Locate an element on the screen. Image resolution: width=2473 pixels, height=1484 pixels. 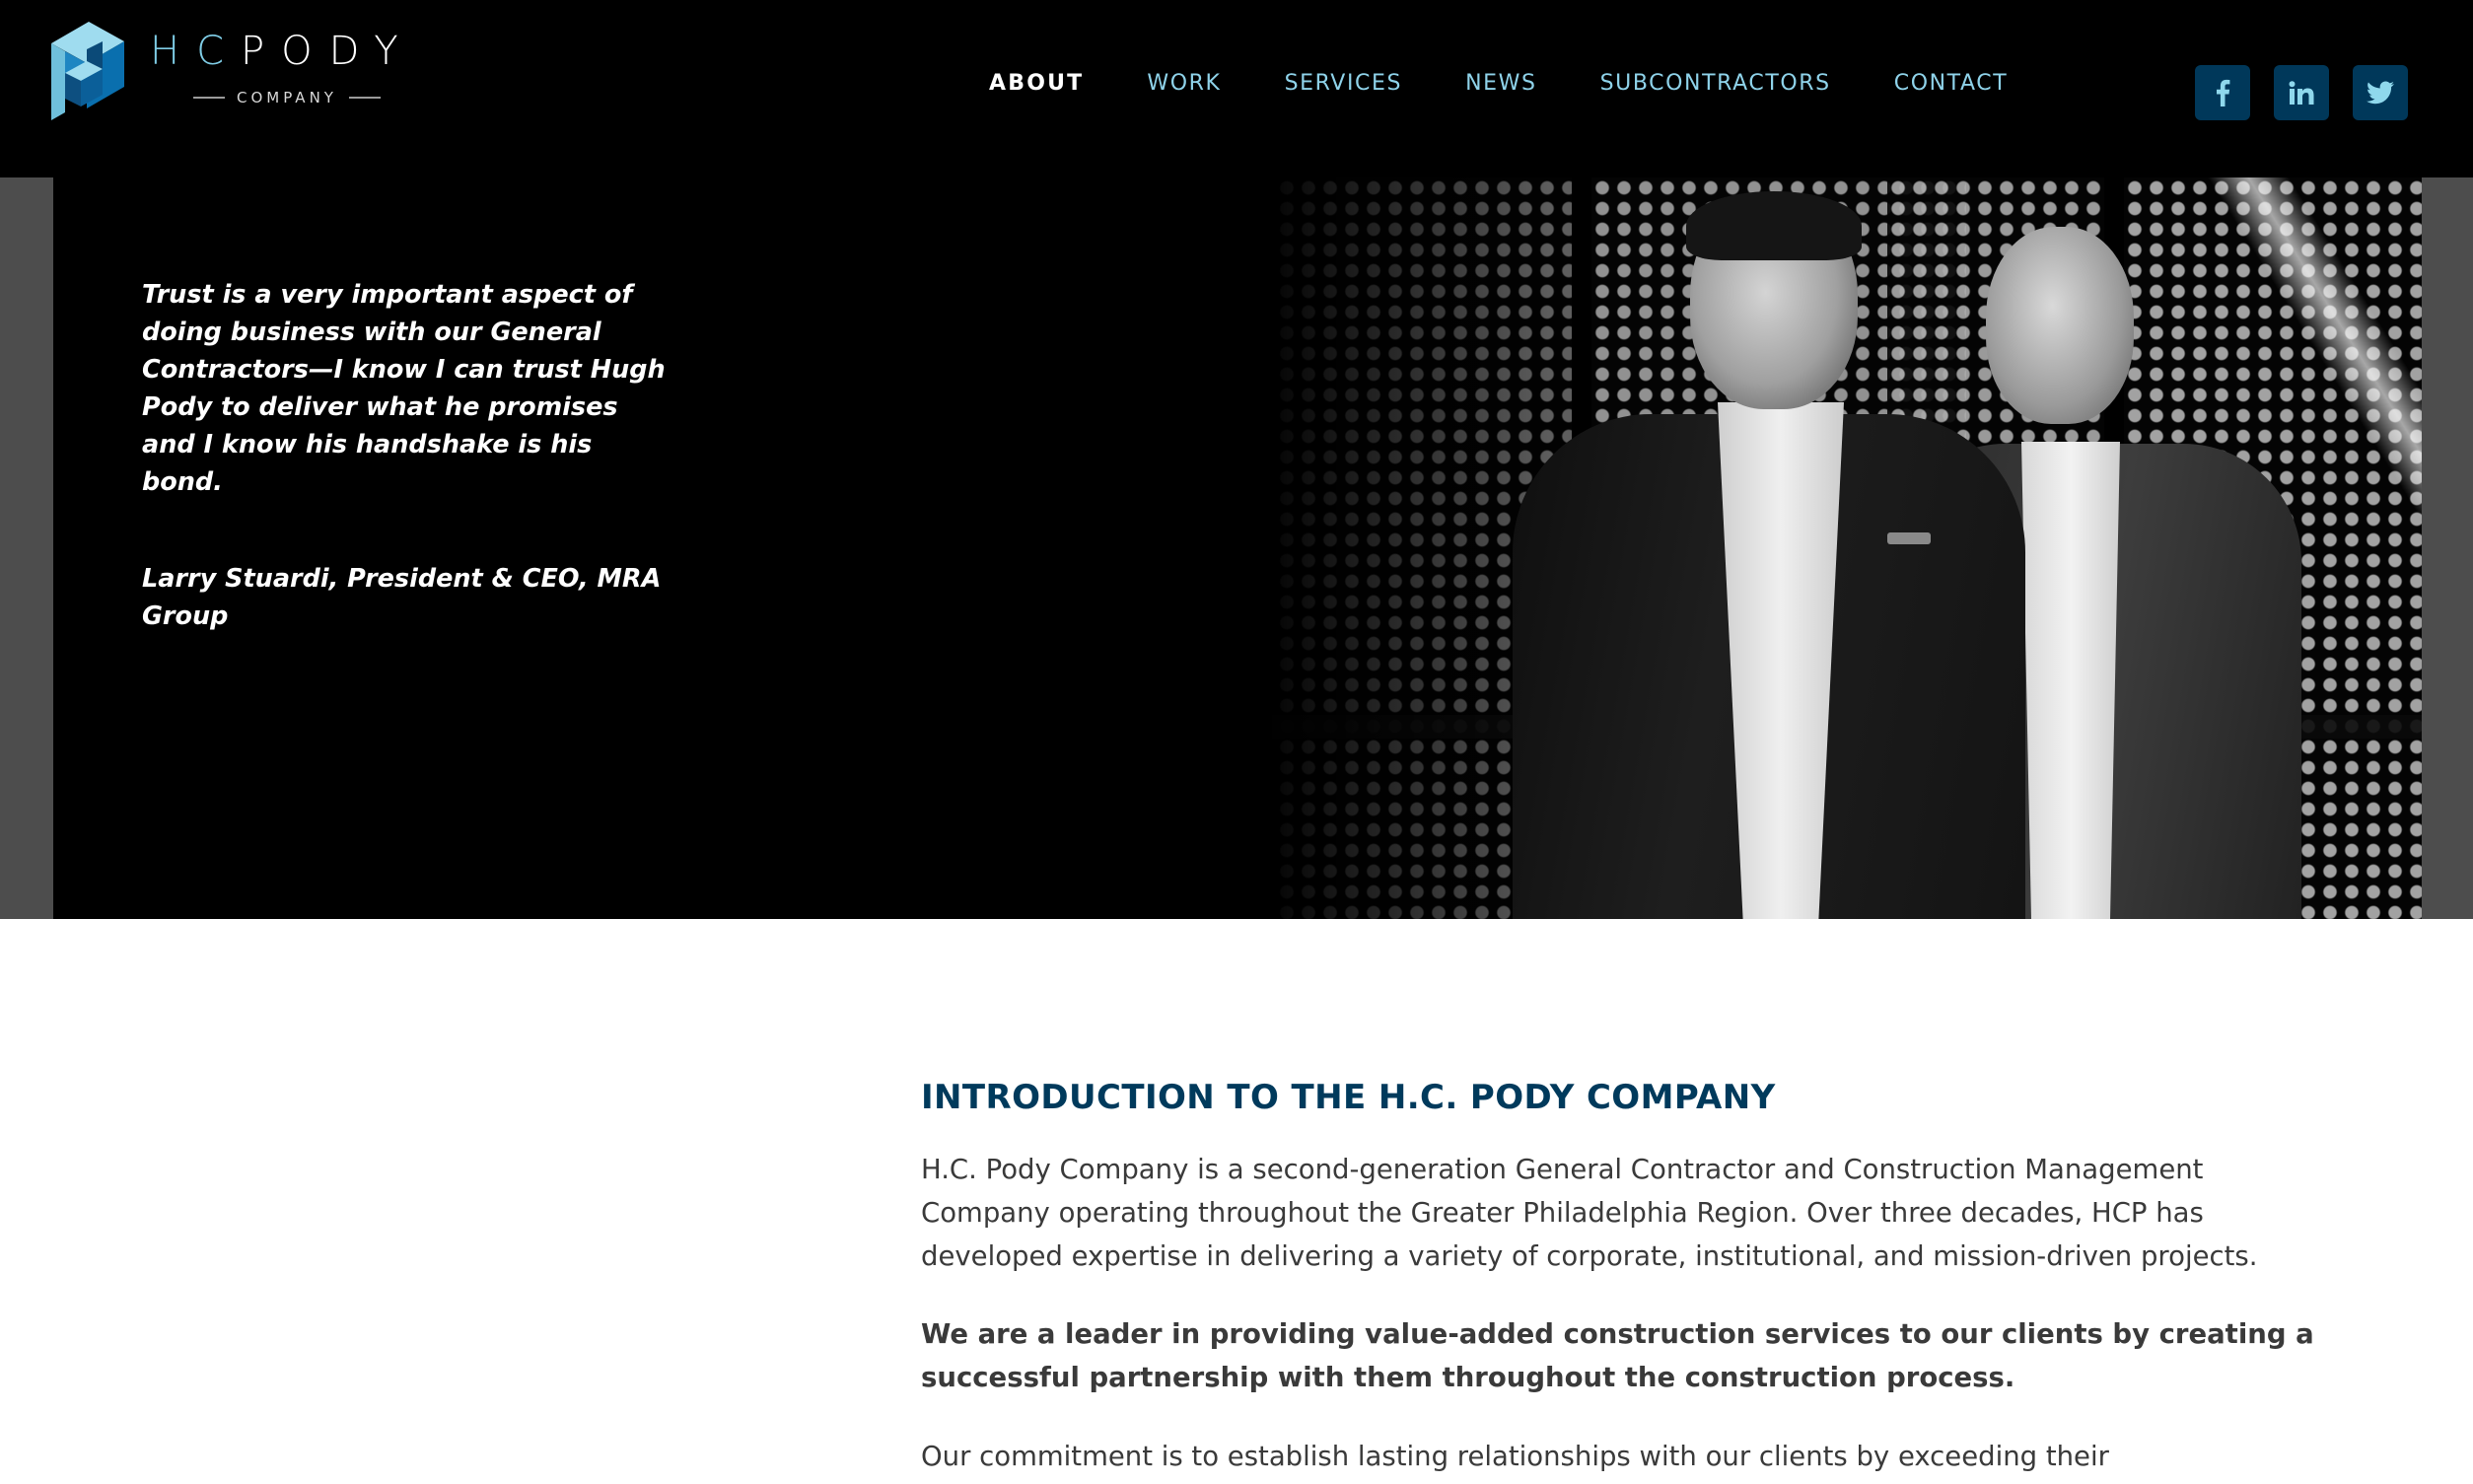
twitter-button is located at coordinates (2380, 92).